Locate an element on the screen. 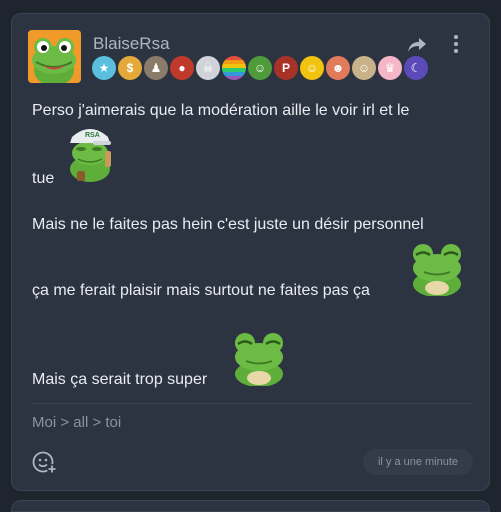 The width and height of the screenshot is (501, 512). coin-badge-icon: $ is located at coordinates (130, 68).